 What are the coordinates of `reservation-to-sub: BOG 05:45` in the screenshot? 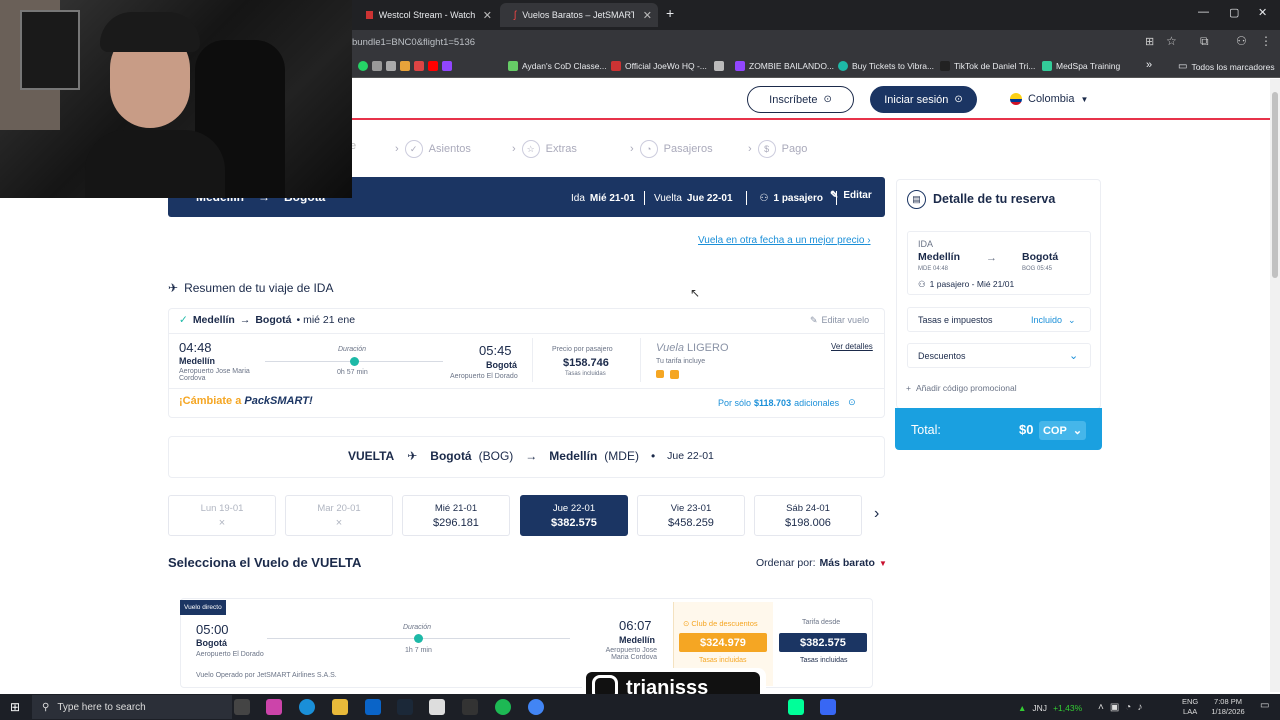 It's located at (1037, 269).